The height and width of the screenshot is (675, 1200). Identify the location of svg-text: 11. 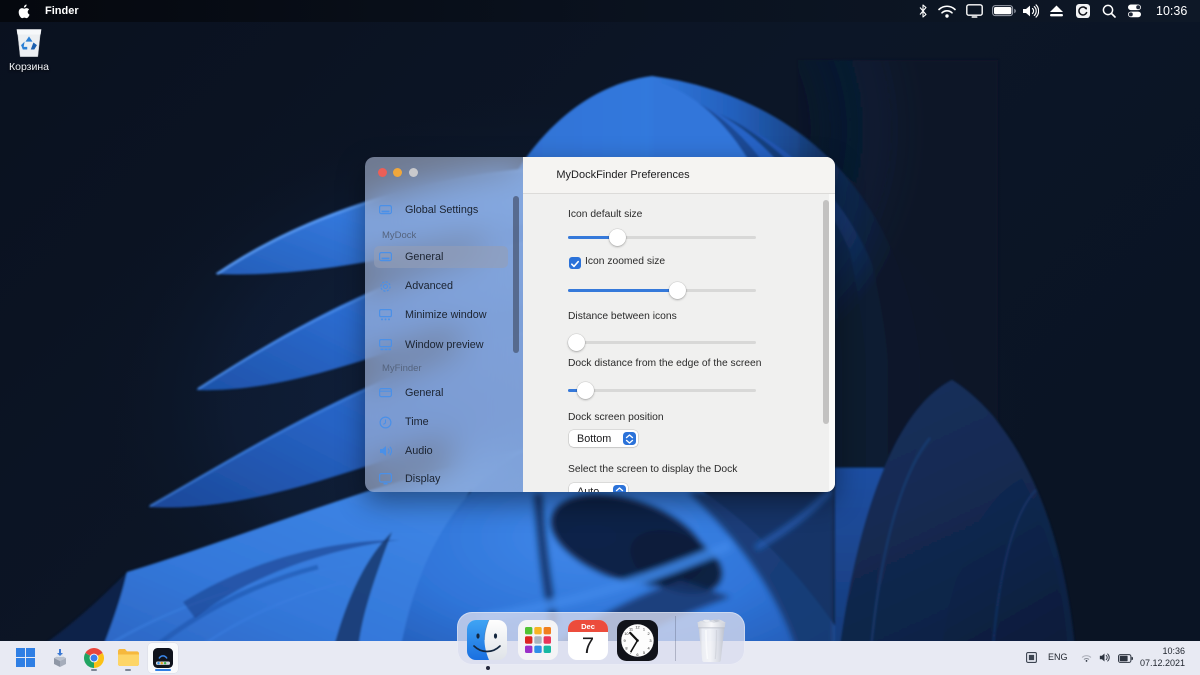
(631, 628).